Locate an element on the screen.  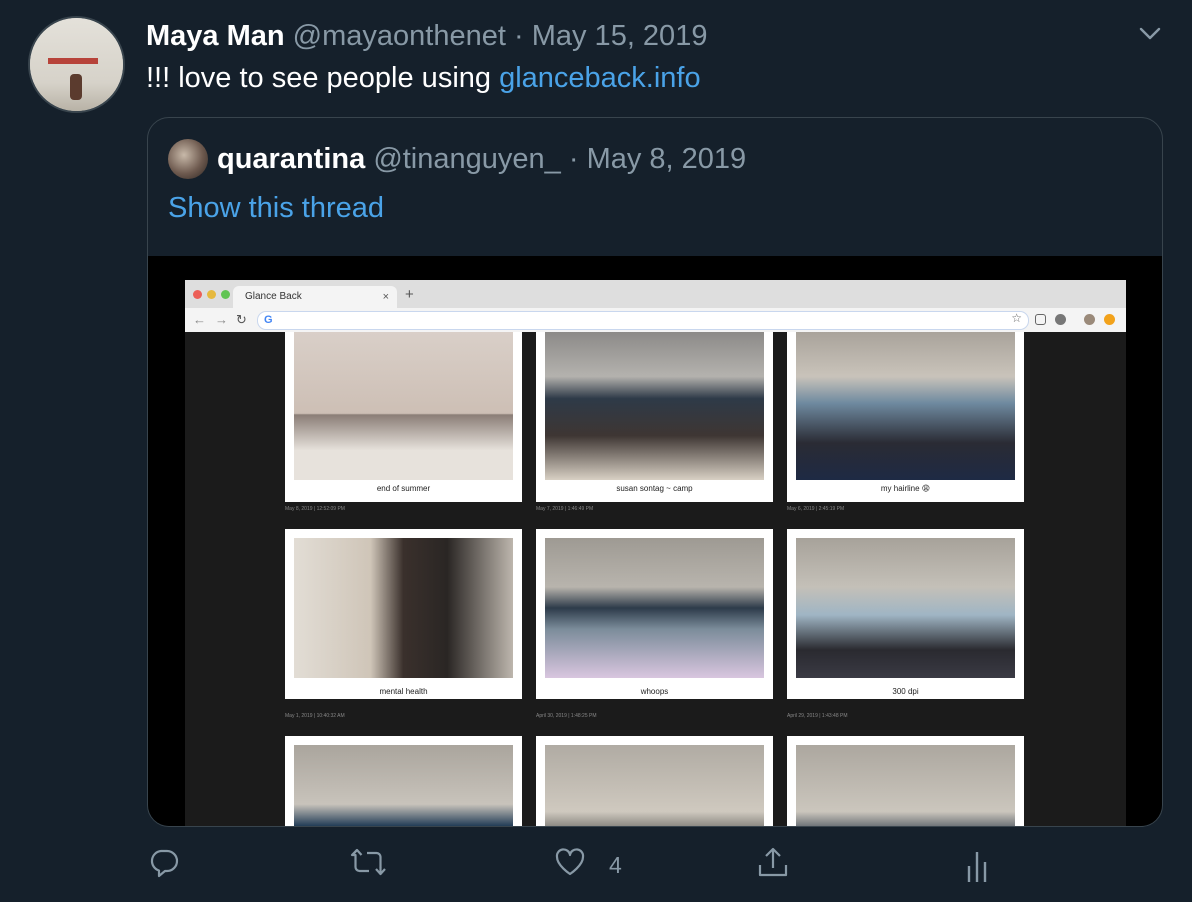
browser-tab: Glance Back × is located at coordinates (315, 297).